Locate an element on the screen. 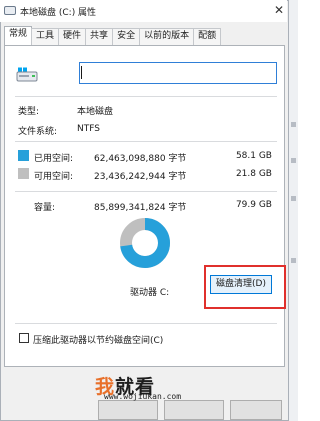  filesystem-label: 文件系统: is located at coordinates (38, 132).